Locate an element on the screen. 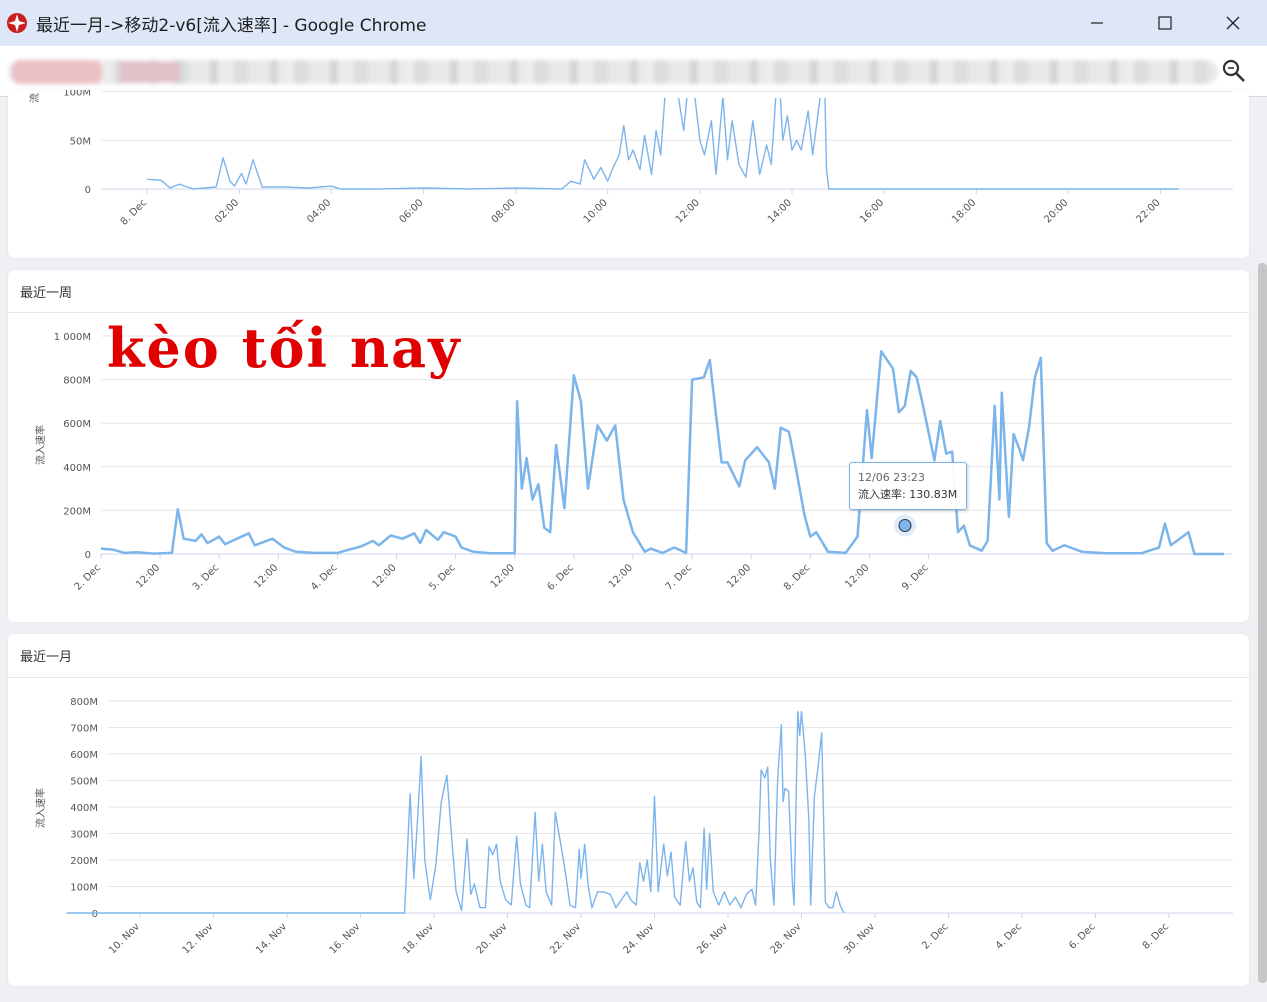 The height and width of the screenshot is (1002, 1267). tooltip-date: 12/06 23:23 is located at coordinates (891, 477).